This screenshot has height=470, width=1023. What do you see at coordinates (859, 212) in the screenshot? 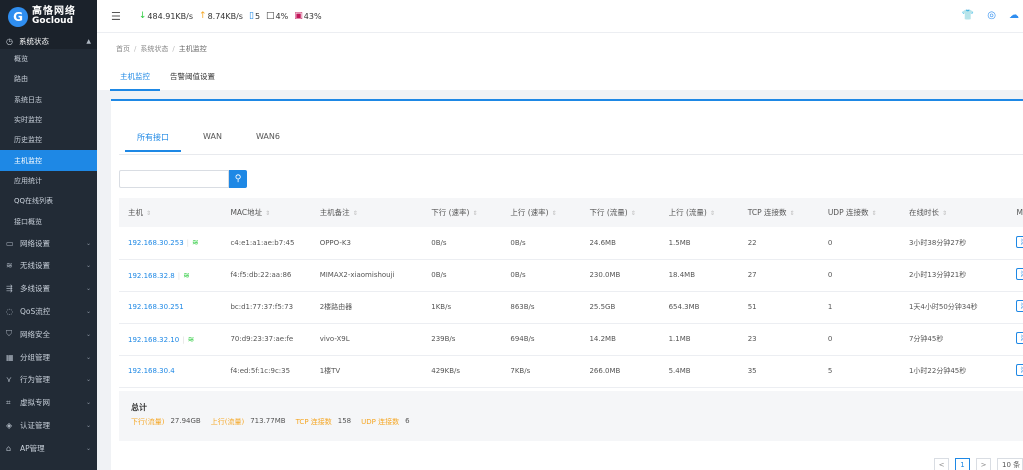
I see `column-header-8: UDP 连接数 ⇕` at bounding box center [859, 212].